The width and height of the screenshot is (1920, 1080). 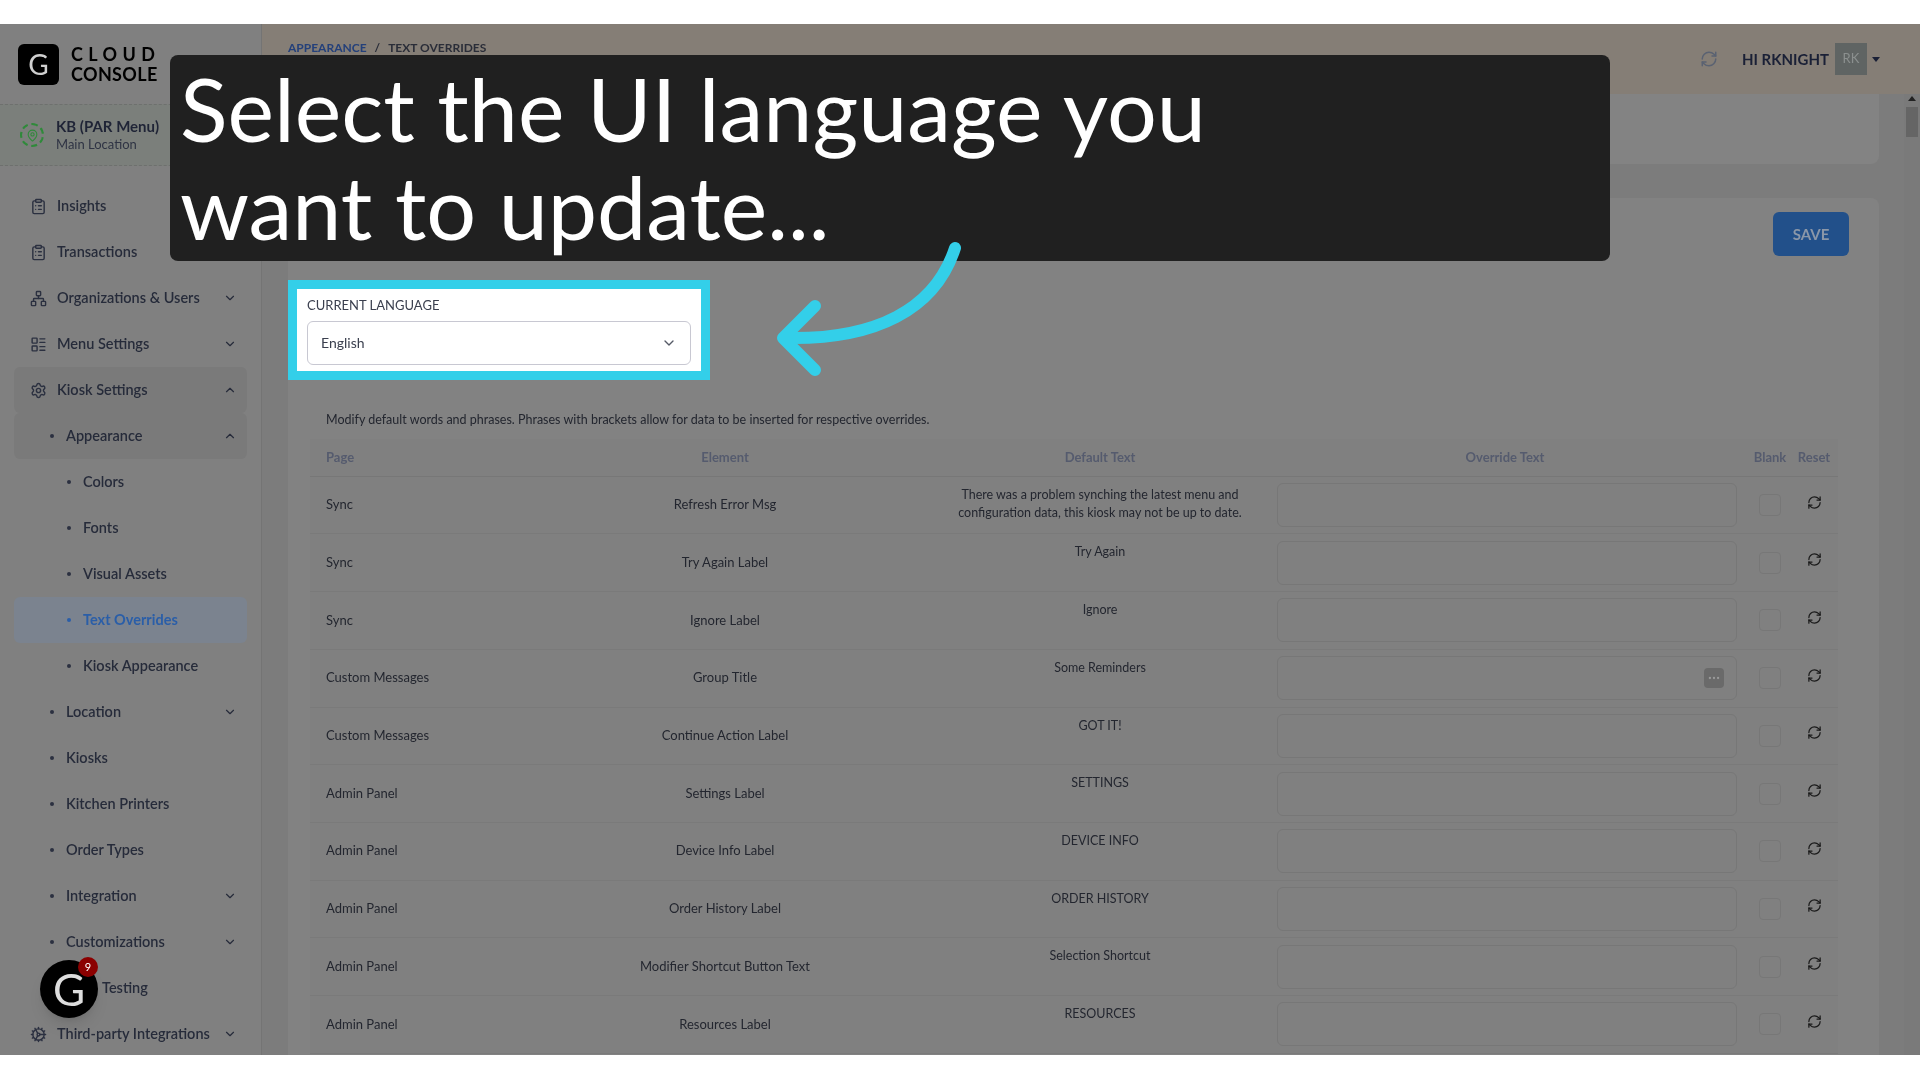 What do you see at coordinates (116, 54) in the screenshot?
I see `brand-name: CLOUD` at bounding box center [116, 54].